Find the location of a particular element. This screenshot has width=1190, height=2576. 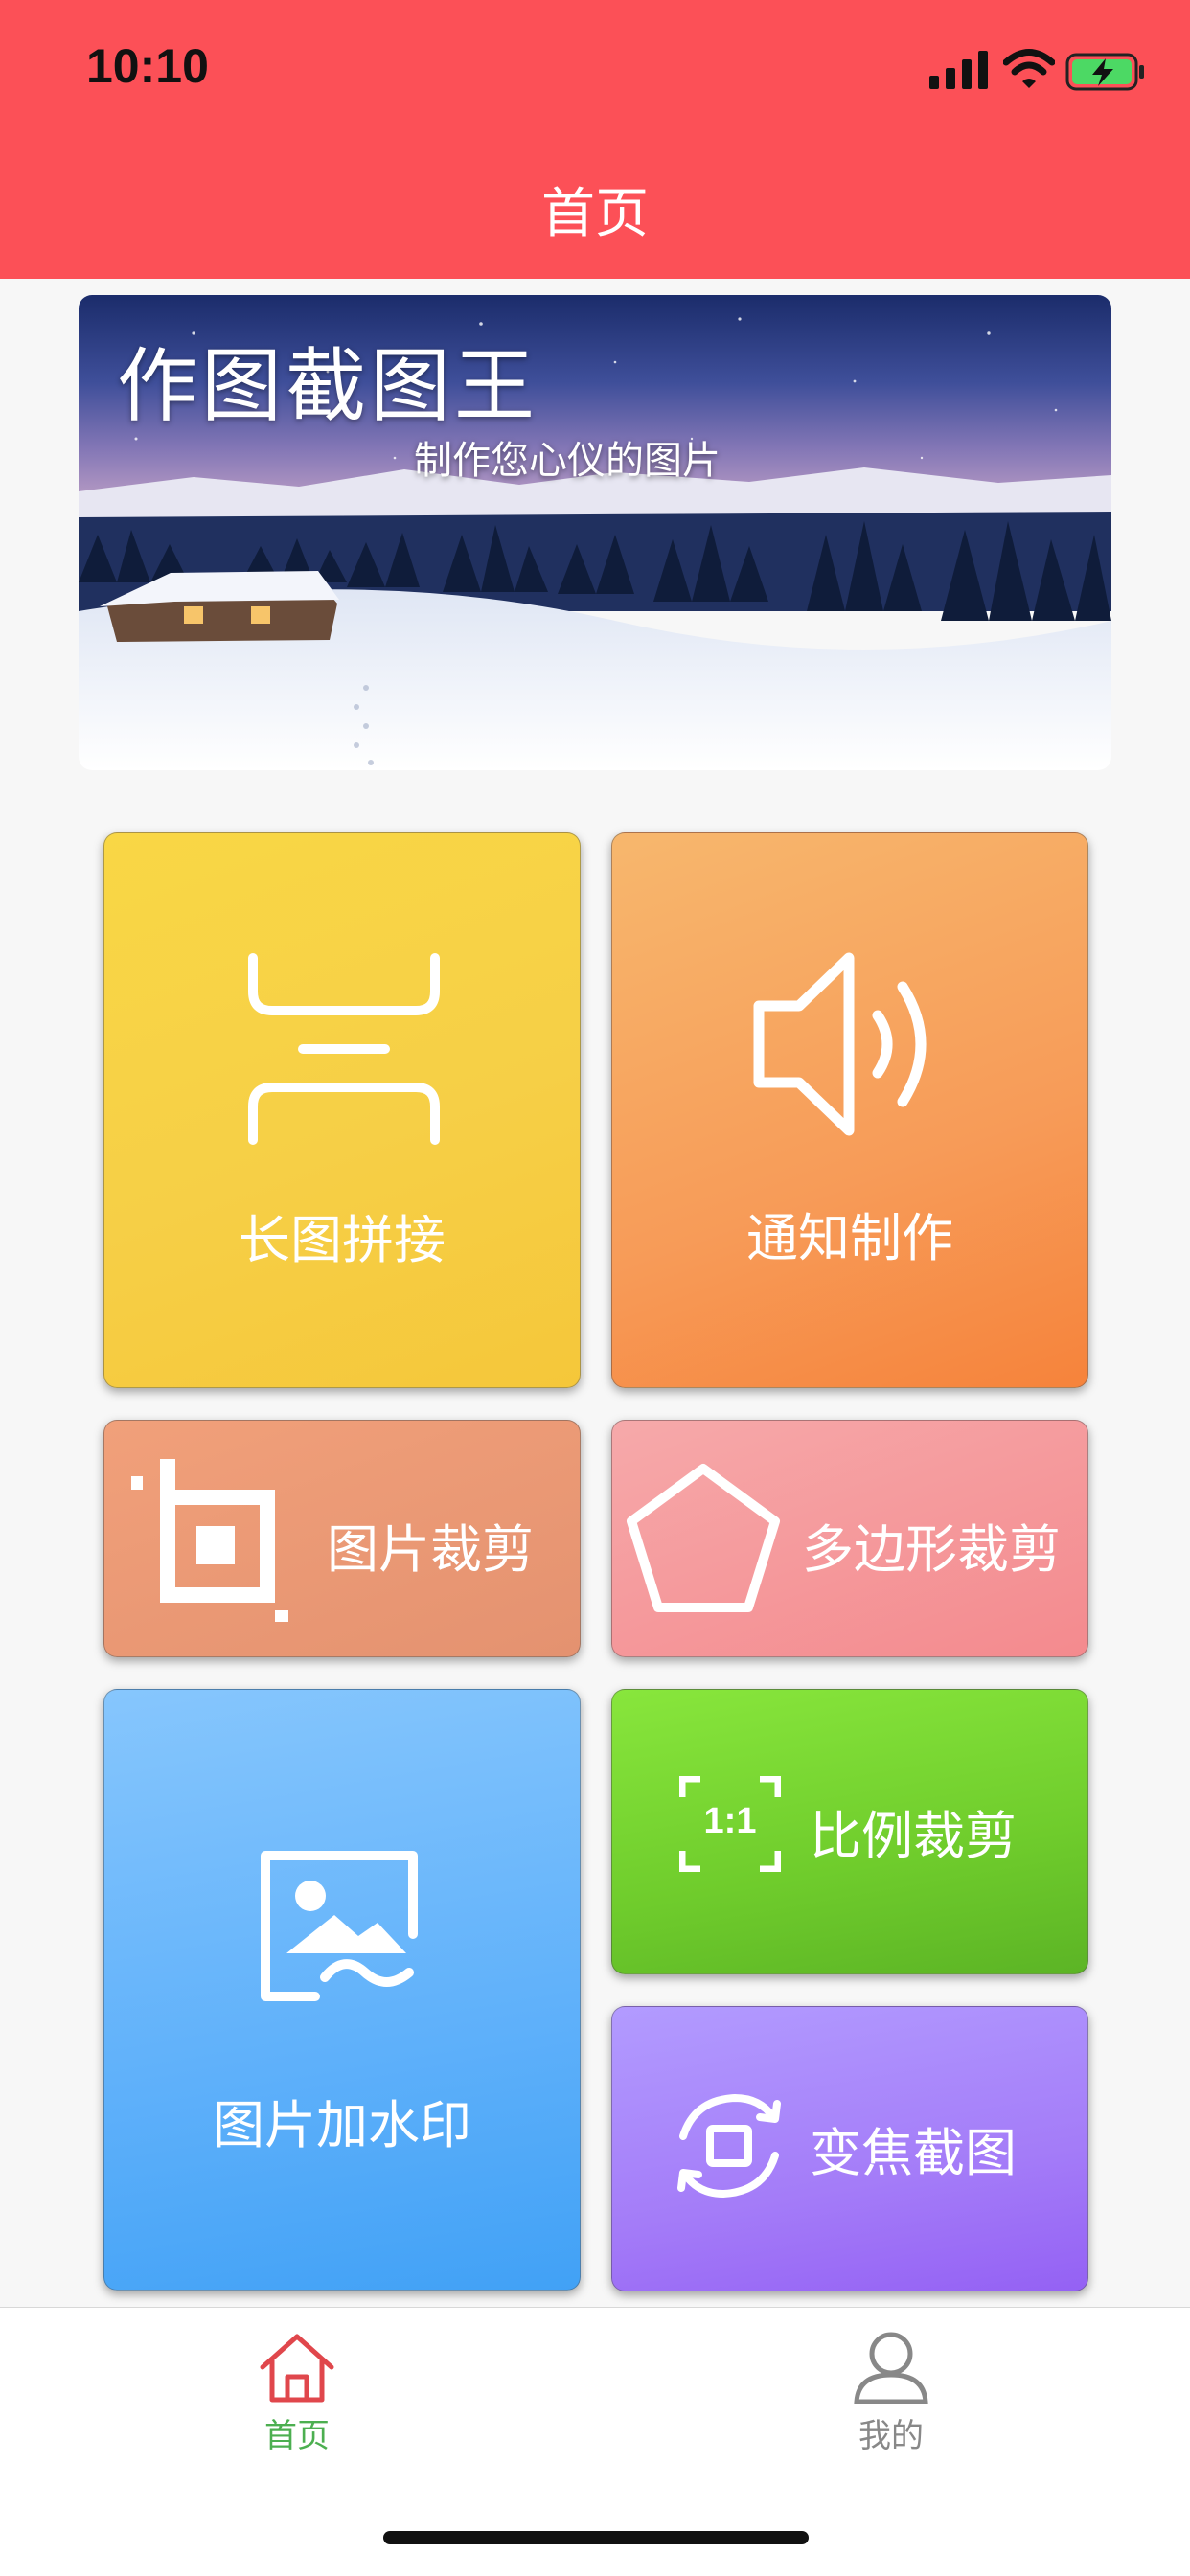

tab-label: 首页 is located at coordinates (297, 2436).